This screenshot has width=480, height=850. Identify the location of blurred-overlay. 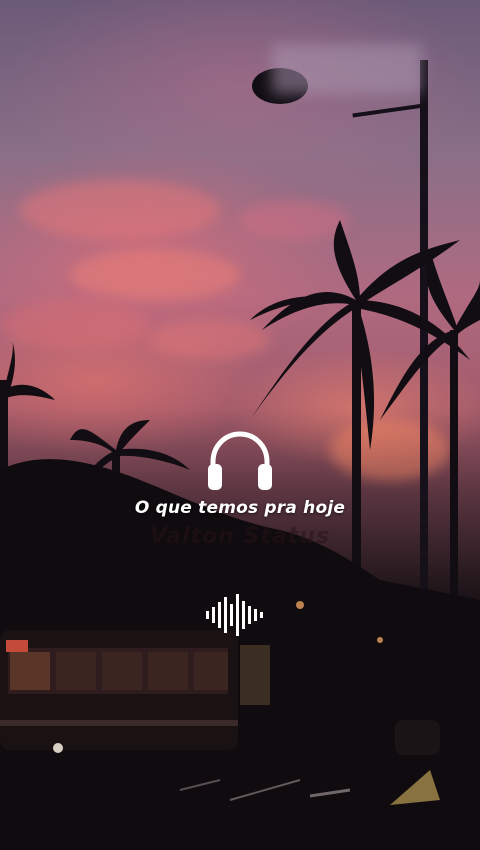
(347, 69).